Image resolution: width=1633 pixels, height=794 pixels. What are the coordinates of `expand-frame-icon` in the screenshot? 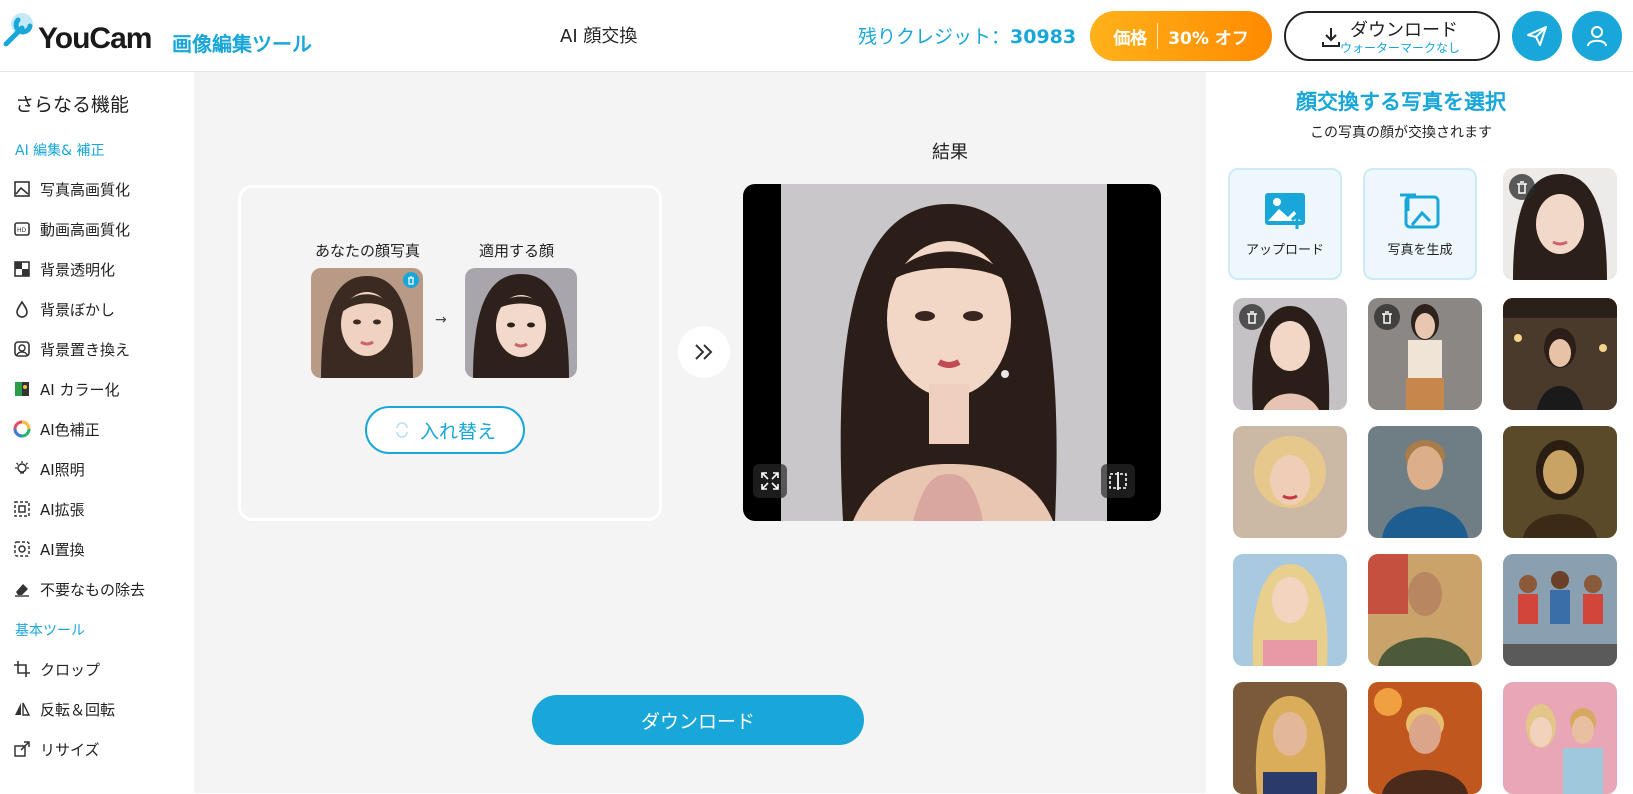 It's located at (22, 509).